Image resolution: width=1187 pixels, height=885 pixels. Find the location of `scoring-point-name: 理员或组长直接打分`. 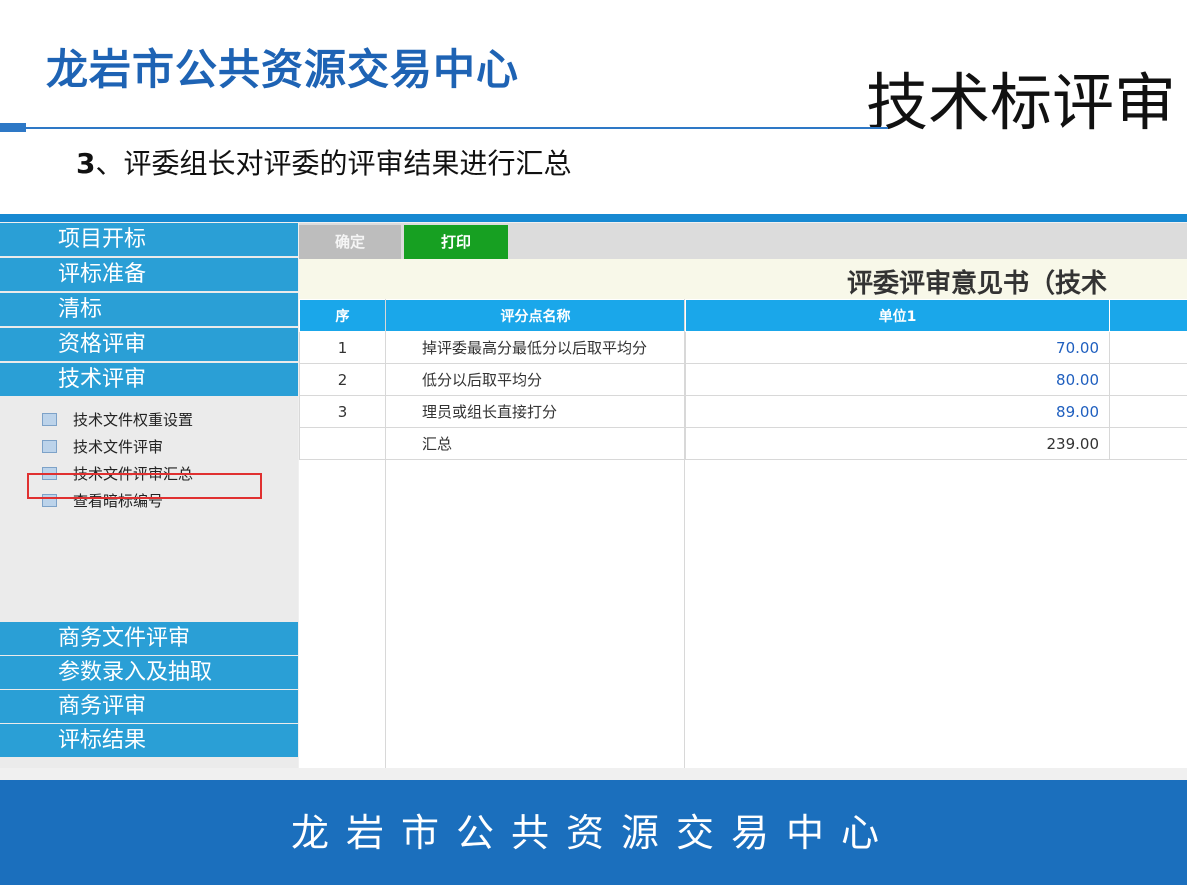

scoring-point-name: 理员或组长直接打分 is located at coordinates (535, 411).